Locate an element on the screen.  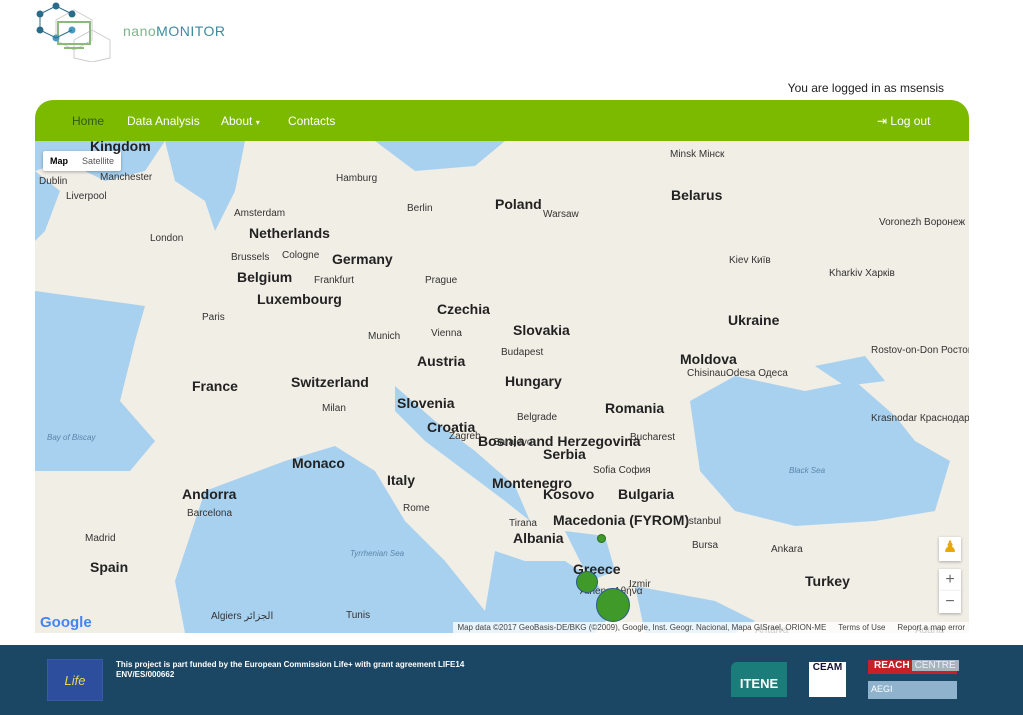
city-label: Prague is located at coordinates (441, 280).